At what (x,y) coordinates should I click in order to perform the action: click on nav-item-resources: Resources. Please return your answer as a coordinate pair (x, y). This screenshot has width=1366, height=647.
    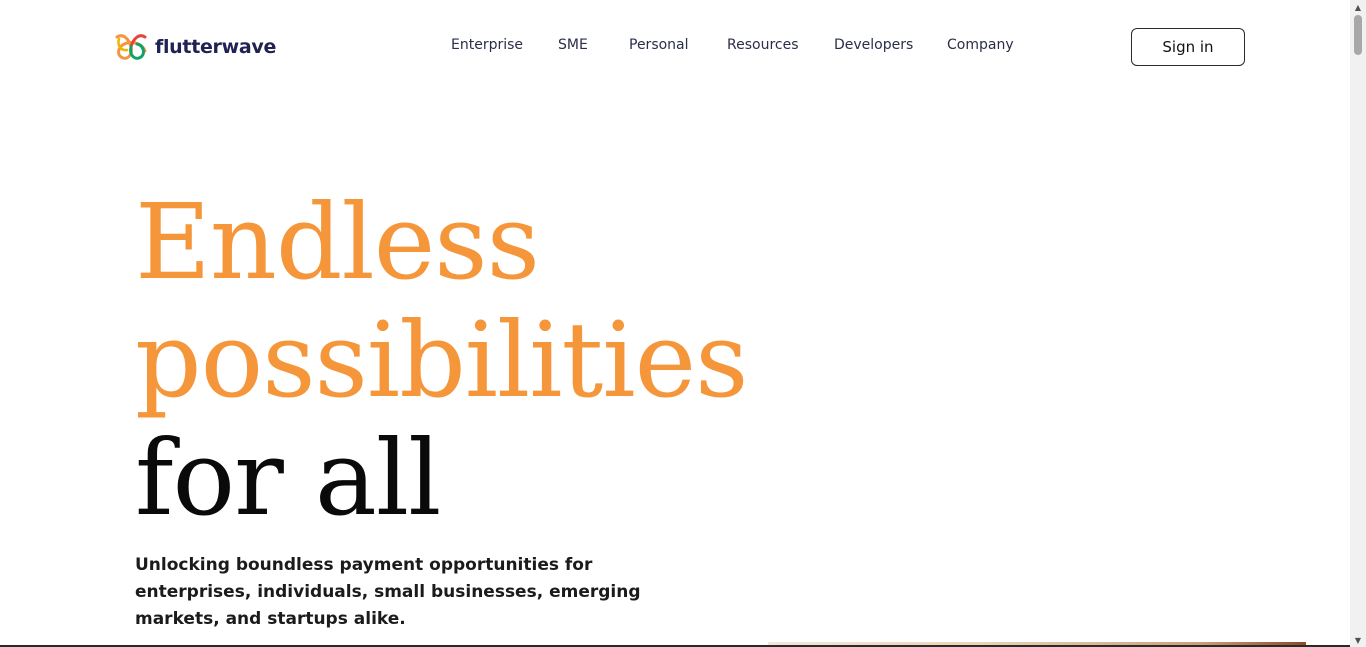
    Looking at the image, I should click on (763, 45).